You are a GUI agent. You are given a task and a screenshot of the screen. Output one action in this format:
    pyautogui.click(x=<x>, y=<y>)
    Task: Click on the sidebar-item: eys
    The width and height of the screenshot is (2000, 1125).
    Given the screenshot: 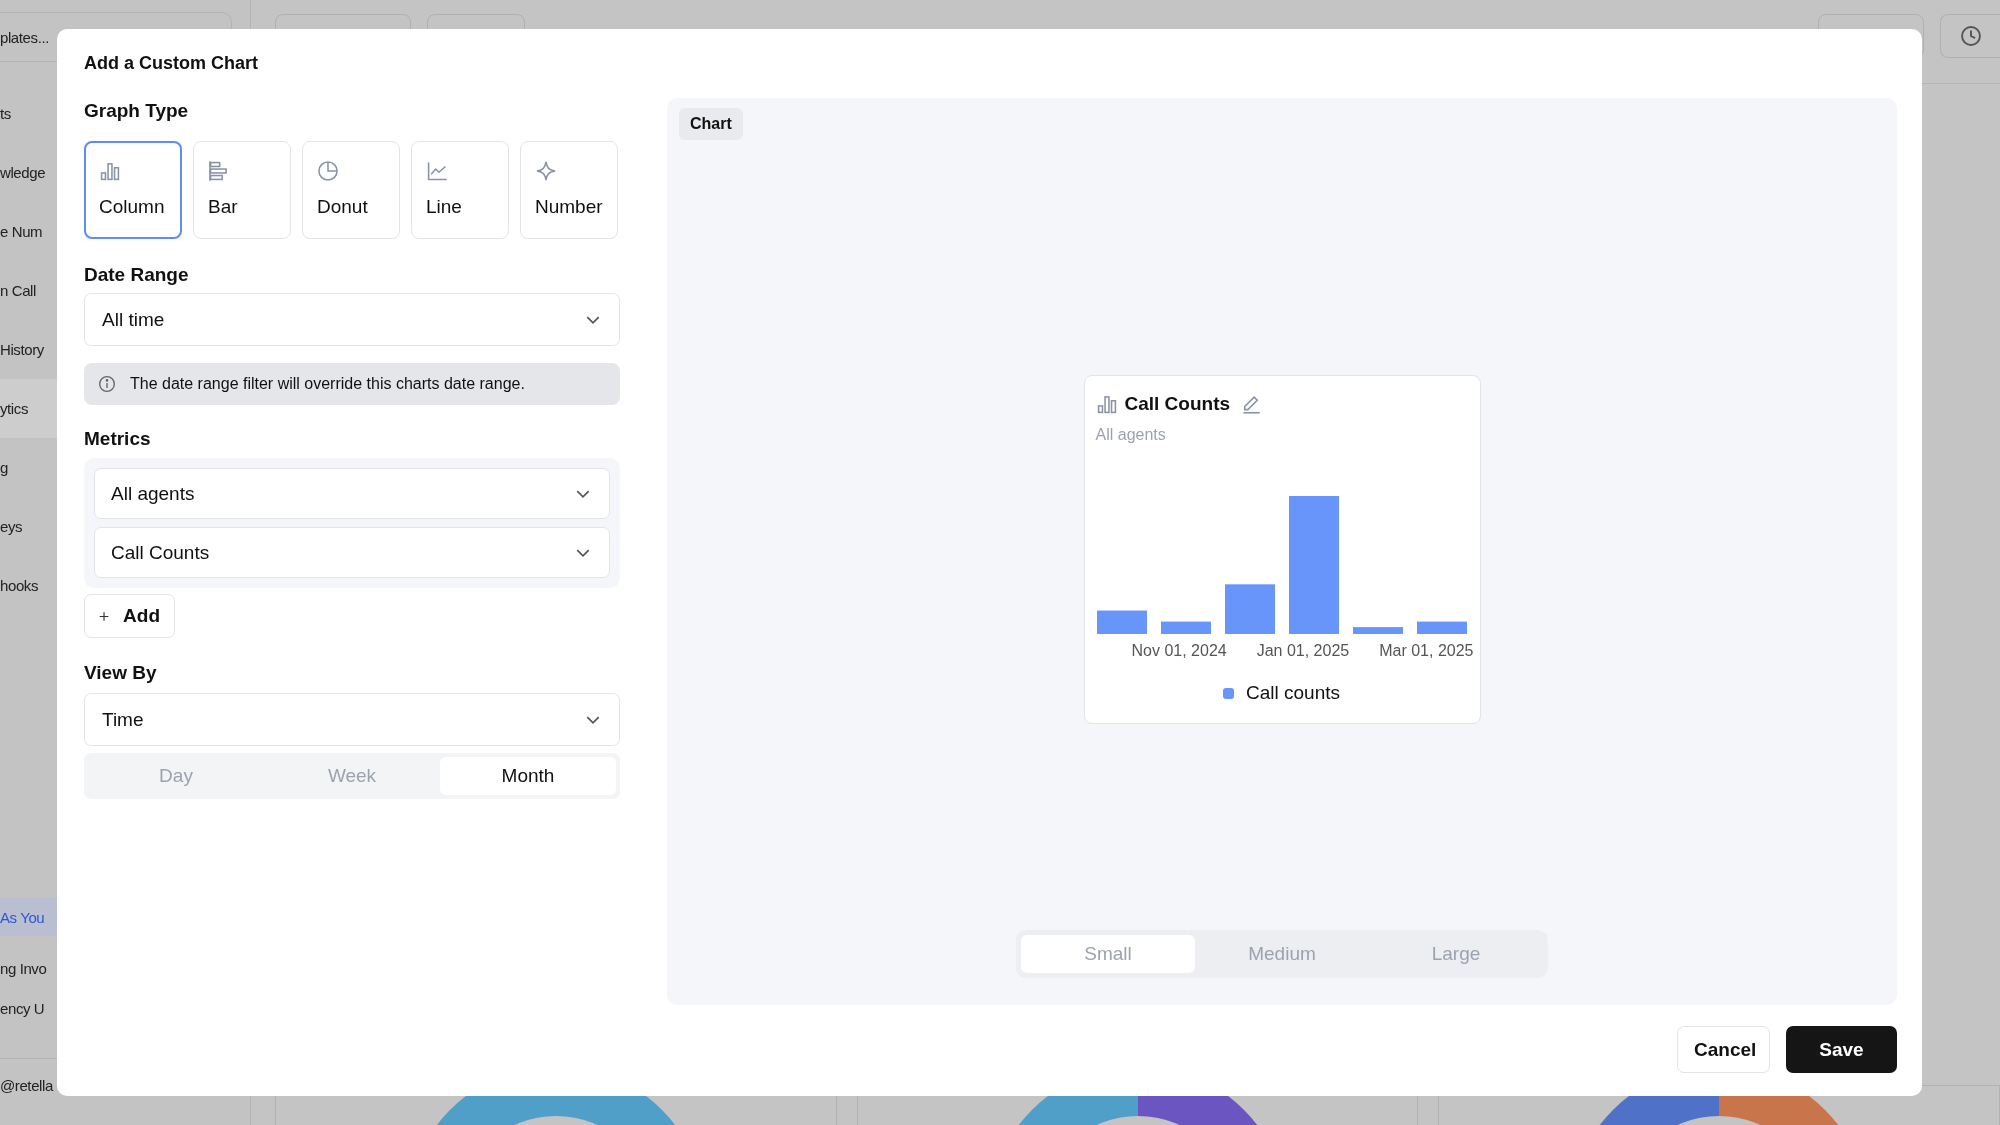 What is the action you would take?
    pyautogui.click(x=11, y=526)
    